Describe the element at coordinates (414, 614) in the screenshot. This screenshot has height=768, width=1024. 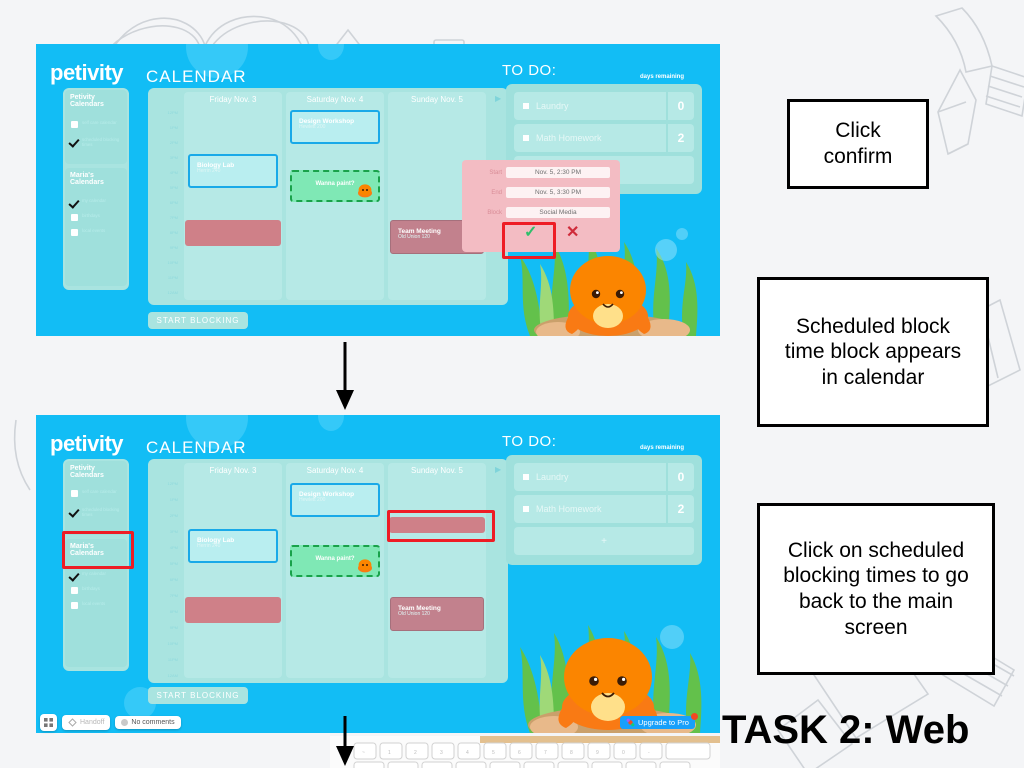
I see `event-location: Old Union 120` at that location.